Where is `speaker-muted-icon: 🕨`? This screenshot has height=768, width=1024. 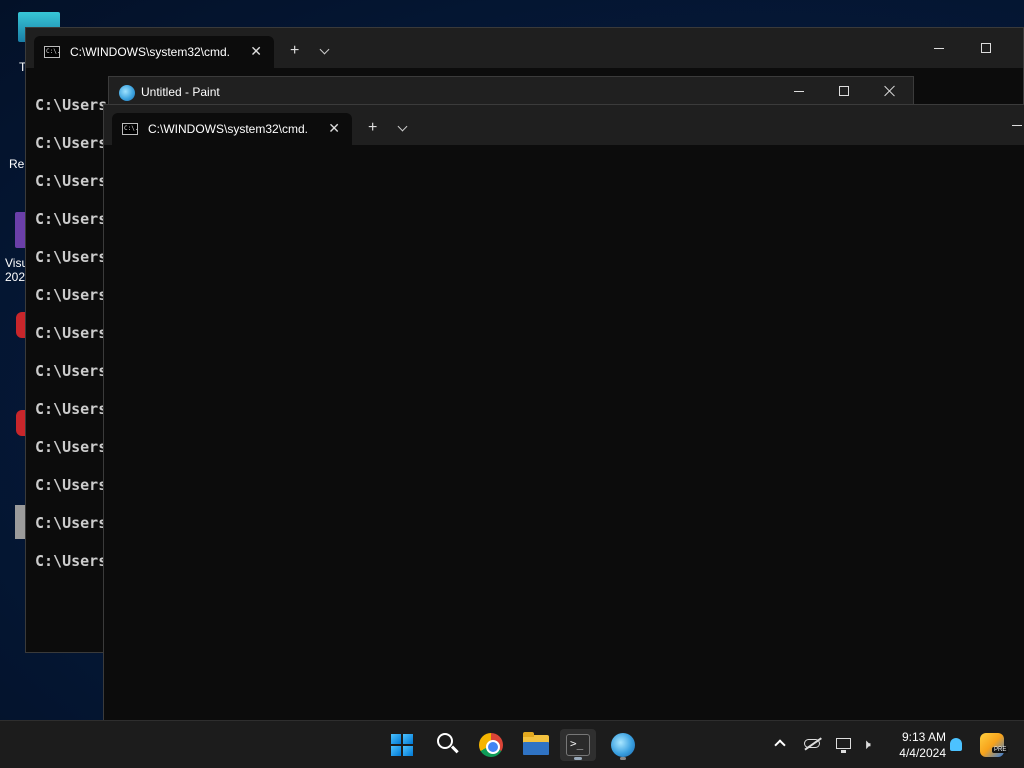
speaker-muted-icon: 🕨 is located at coordinates (866, 744).